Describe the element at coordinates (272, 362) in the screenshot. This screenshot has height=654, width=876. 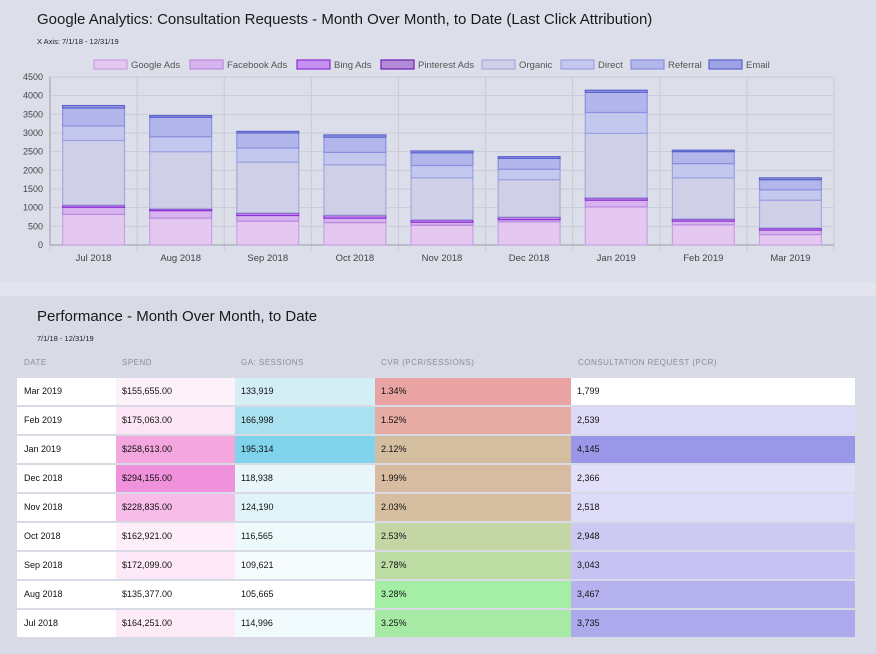
I see `column-header-sessions: GA: SESSIONS` at that location.